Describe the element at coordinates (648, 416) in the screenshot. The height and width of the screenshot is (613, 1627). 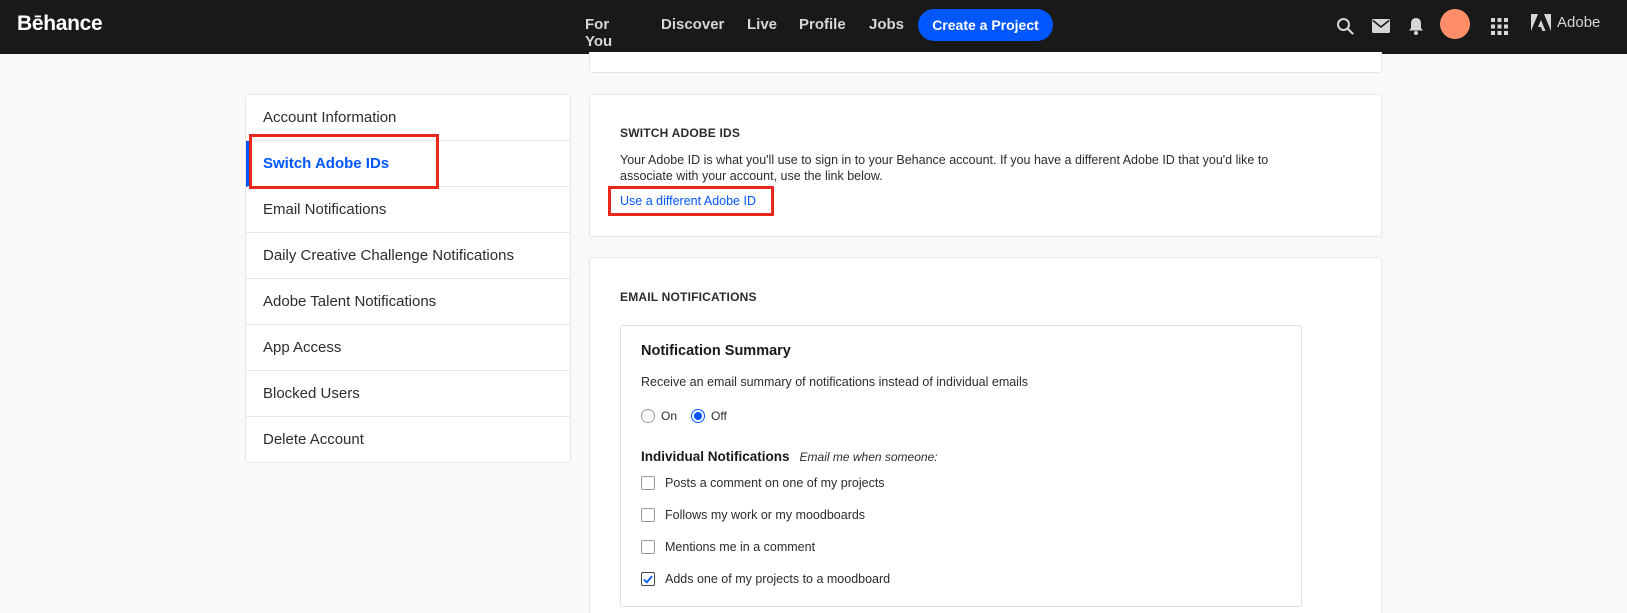
I see `summary-on-radio` at that location.